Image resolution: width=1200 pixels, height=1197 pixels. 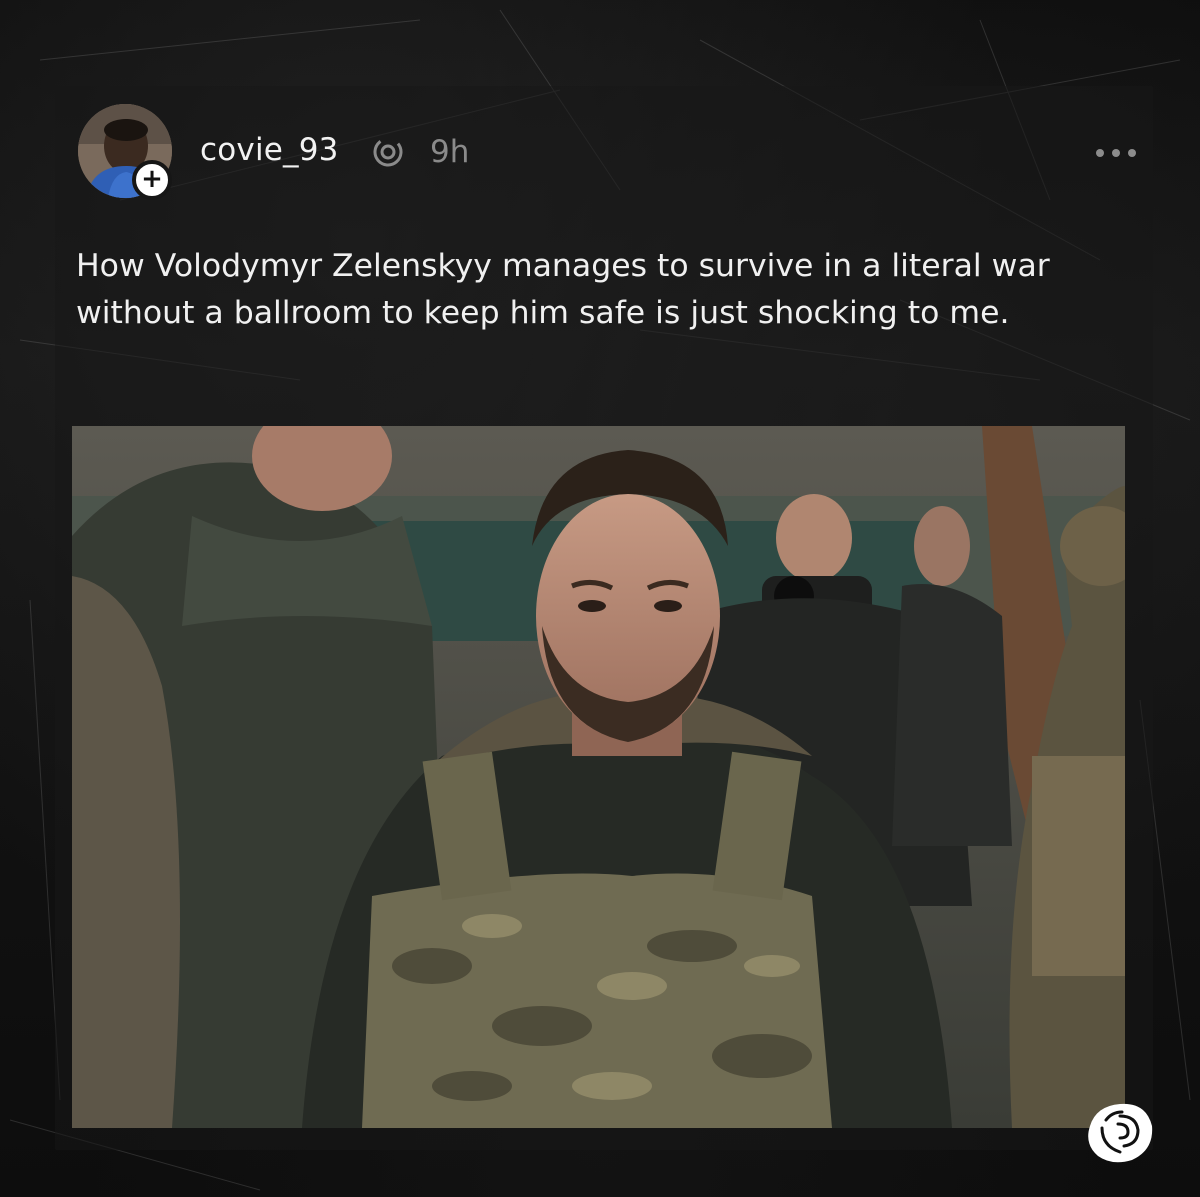 What do you see at coordinates (1120, 1133) in the screenshot?
I see `rose-logo-icon` at bounding box center [1120, 1133].